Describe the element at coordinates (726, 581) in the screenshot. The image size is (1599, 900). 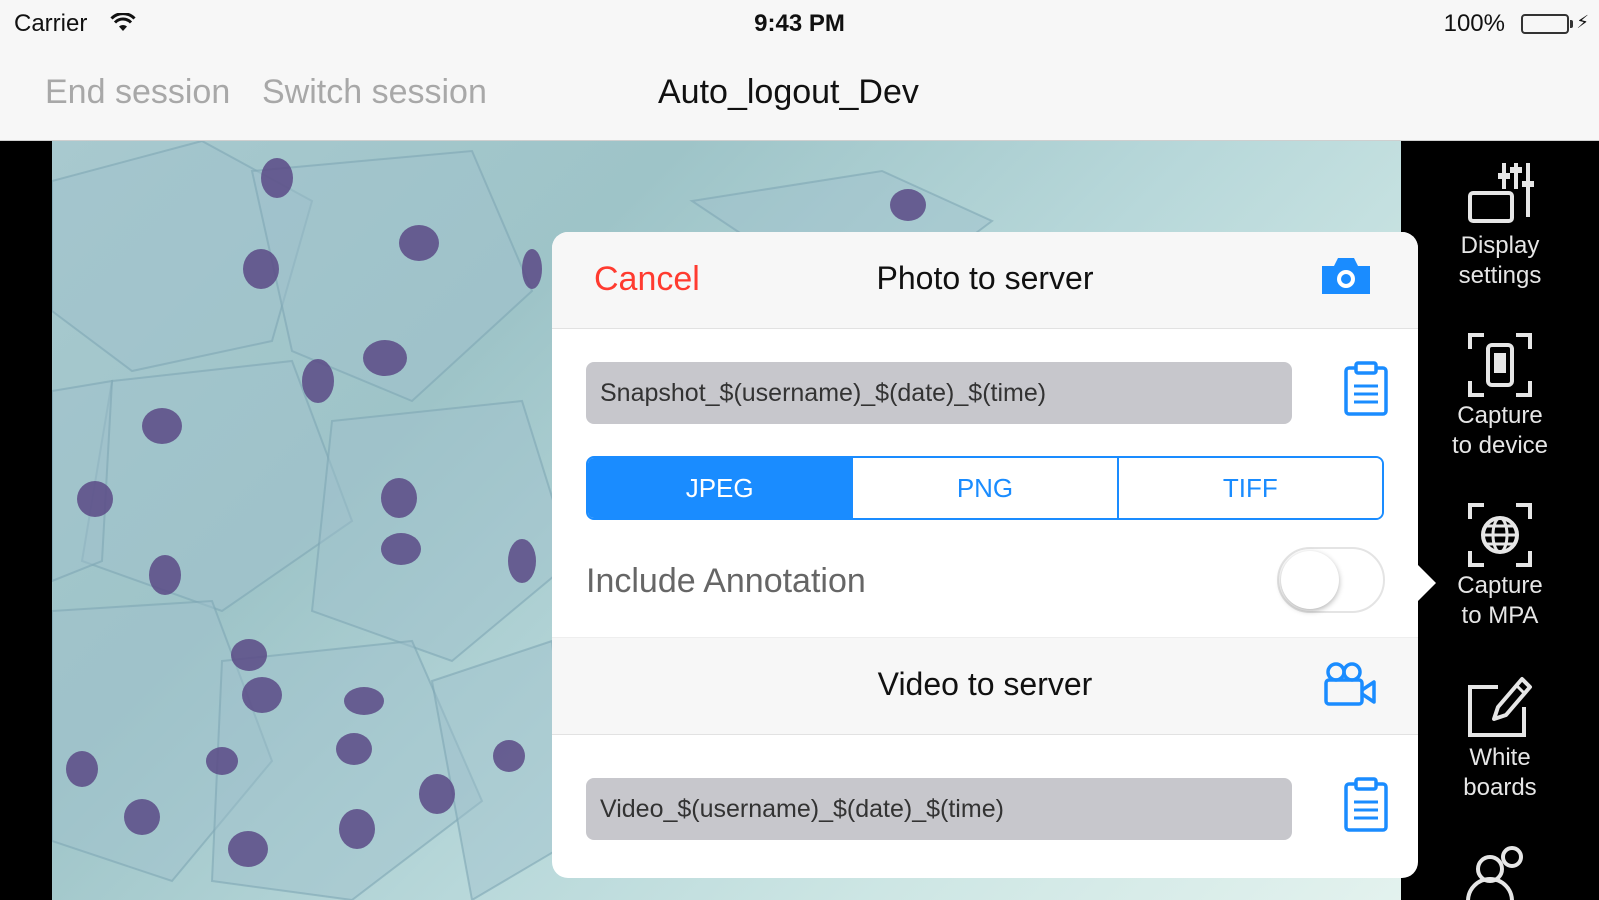
I see `include-annotation-label: Include Annotation` at that location.